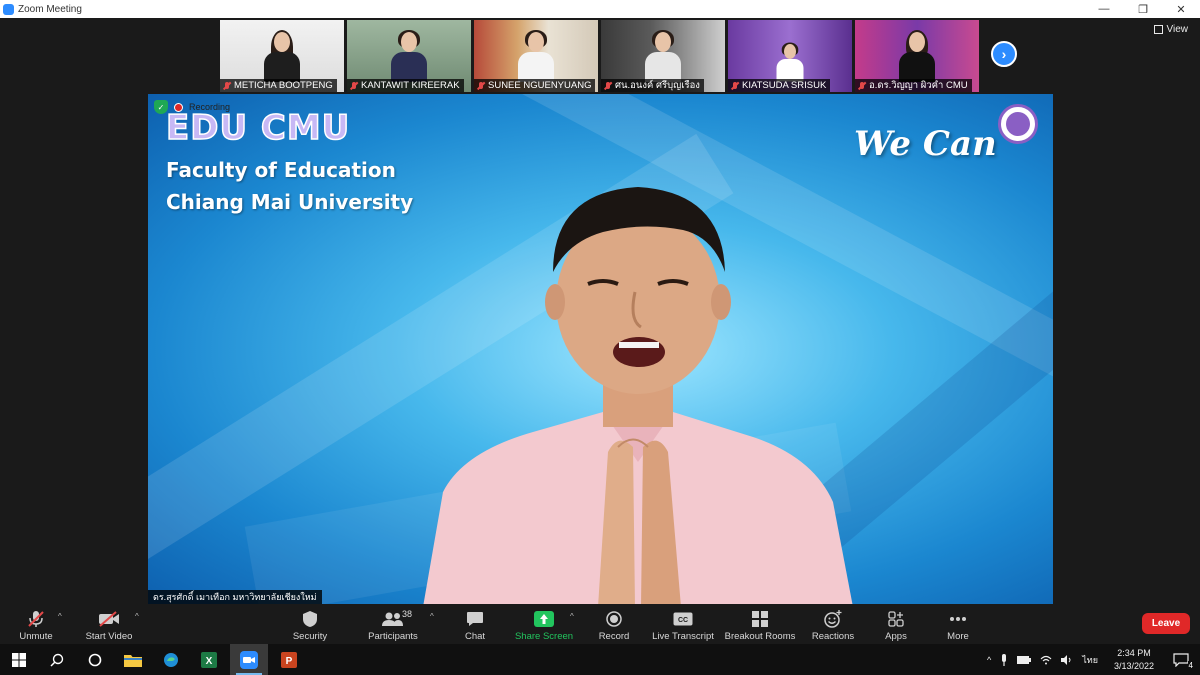 Image resolution: width=1200 pixels, height=675 pixels. I want to click on start-video-button: Start Video, so click(109, 624).